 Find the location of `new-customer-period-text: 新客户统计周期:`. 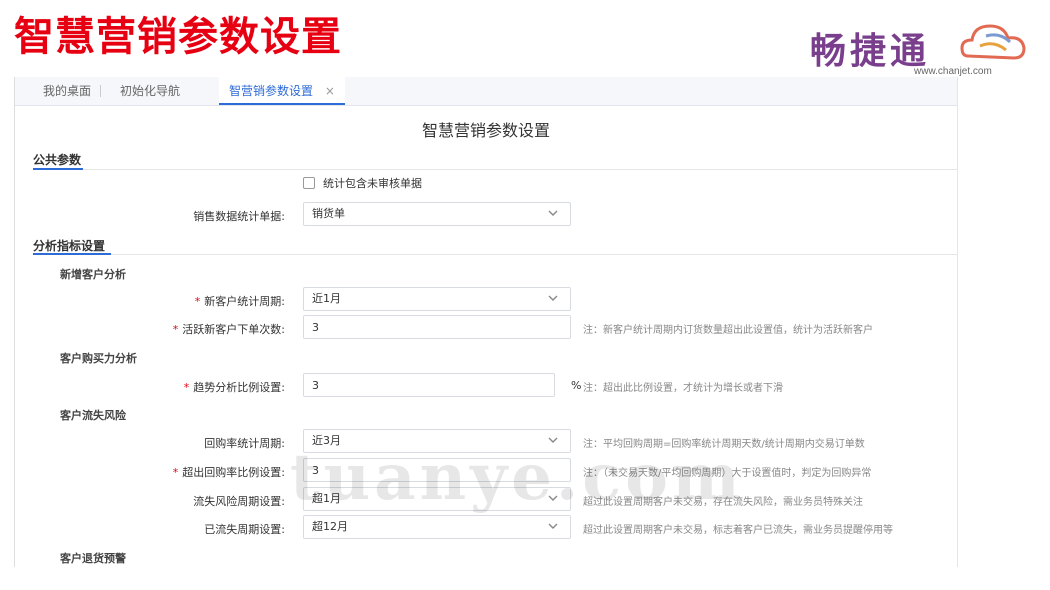

new-customer-period-text: 新客户统计周期: is located at coordinates (244, 301).